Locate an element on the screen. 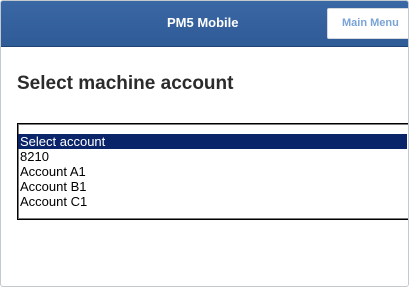  app-title: PM5 Mobile is located at coordinates (203, 22).